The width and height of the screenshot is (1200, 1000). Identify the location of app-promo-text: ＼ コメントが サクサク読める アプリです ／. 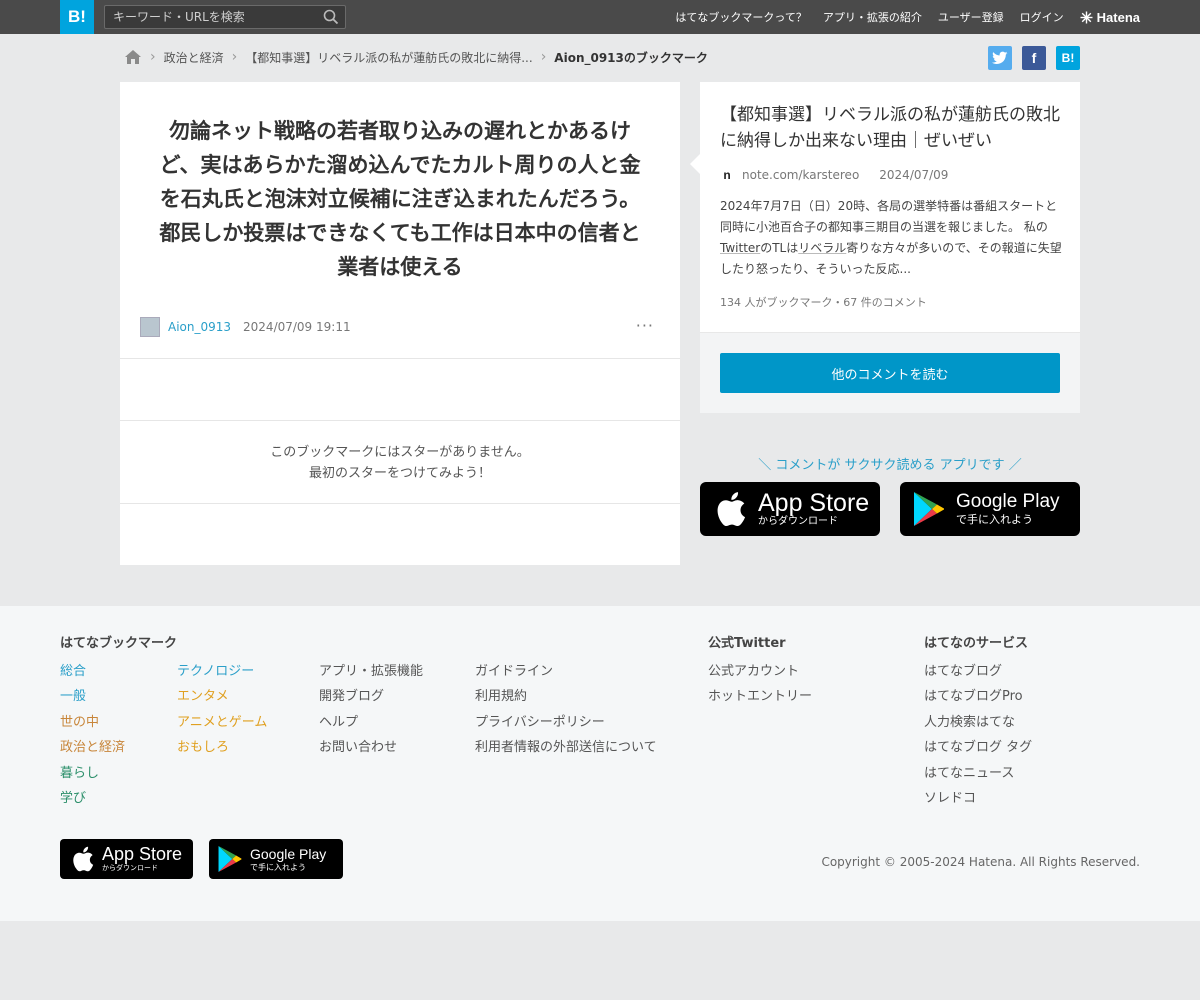
(890, 465).